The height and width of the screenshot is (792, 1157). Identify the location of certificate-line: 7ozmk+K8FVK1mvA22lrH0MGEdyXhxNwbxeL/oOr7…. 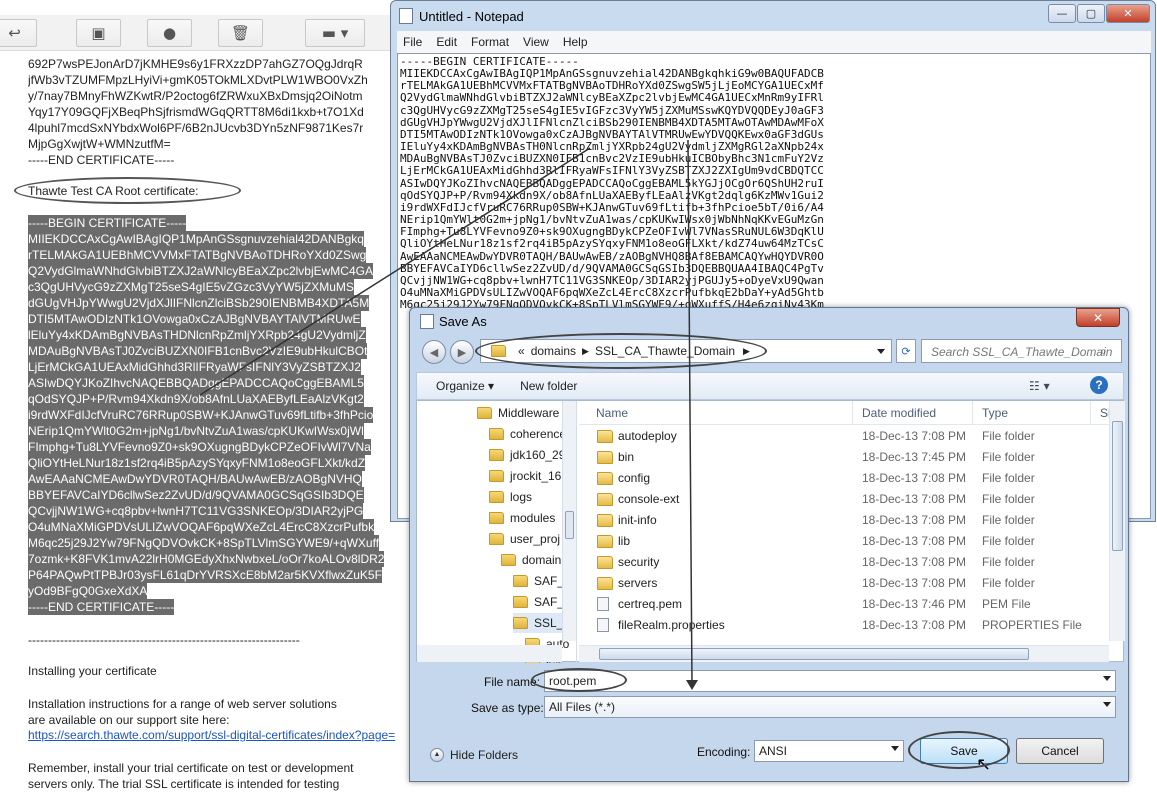
(206, 559).